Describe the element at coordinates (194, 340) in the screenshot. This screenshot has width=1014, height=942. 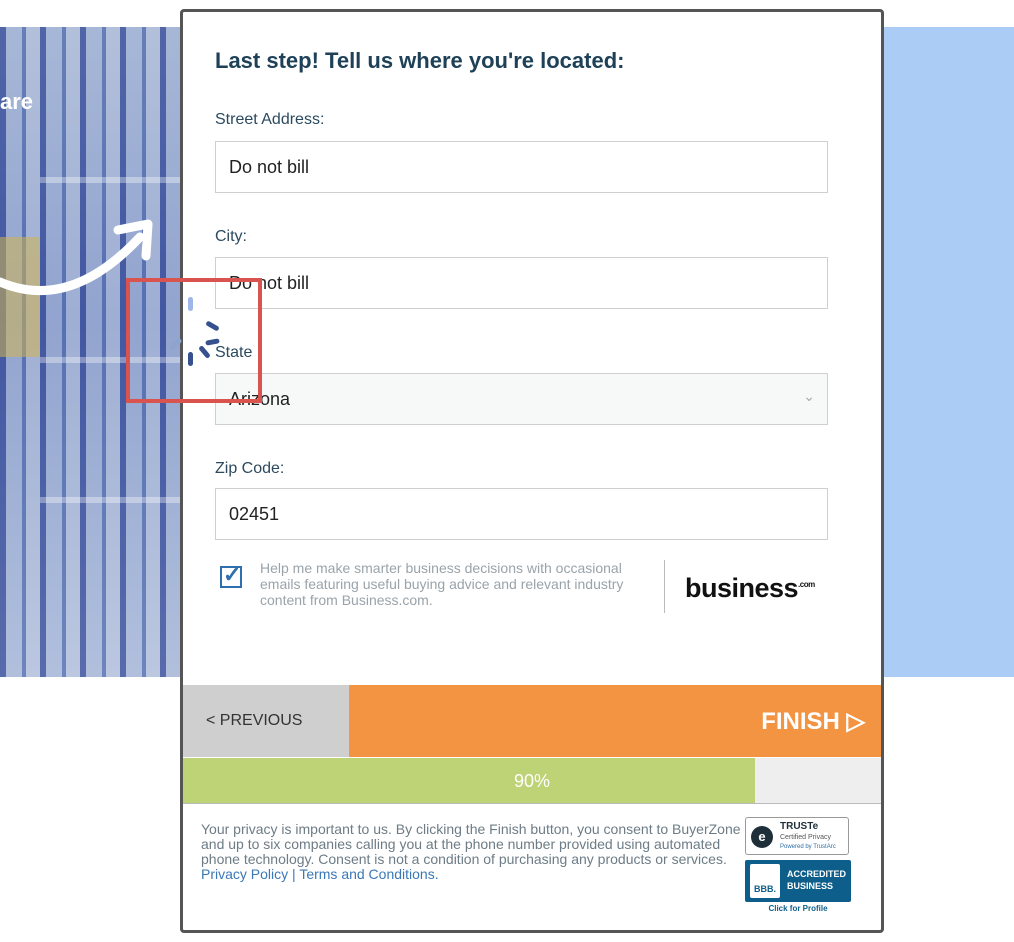
I see `highlight-annotation-box` at that location.